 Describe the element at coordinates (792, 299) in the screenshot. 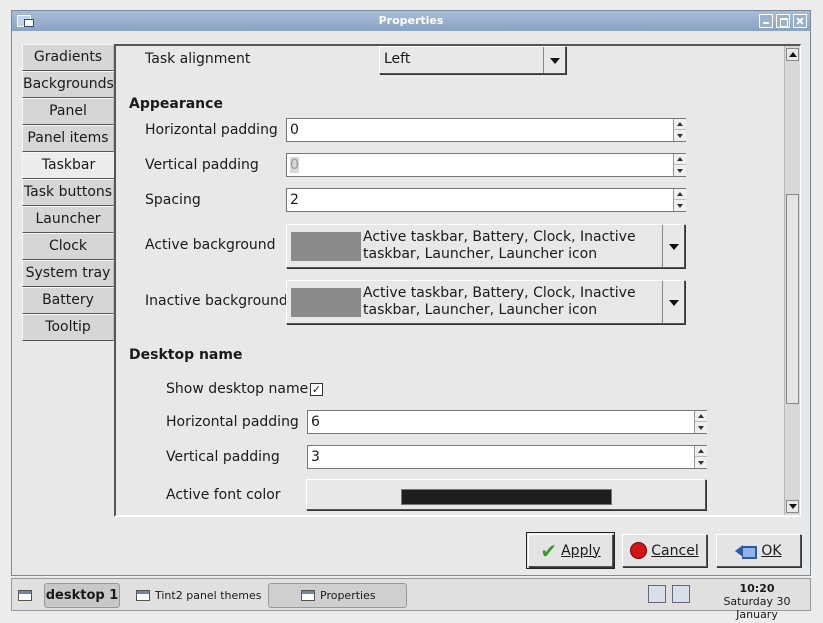

I see `scrollbar-thumb` at that location.